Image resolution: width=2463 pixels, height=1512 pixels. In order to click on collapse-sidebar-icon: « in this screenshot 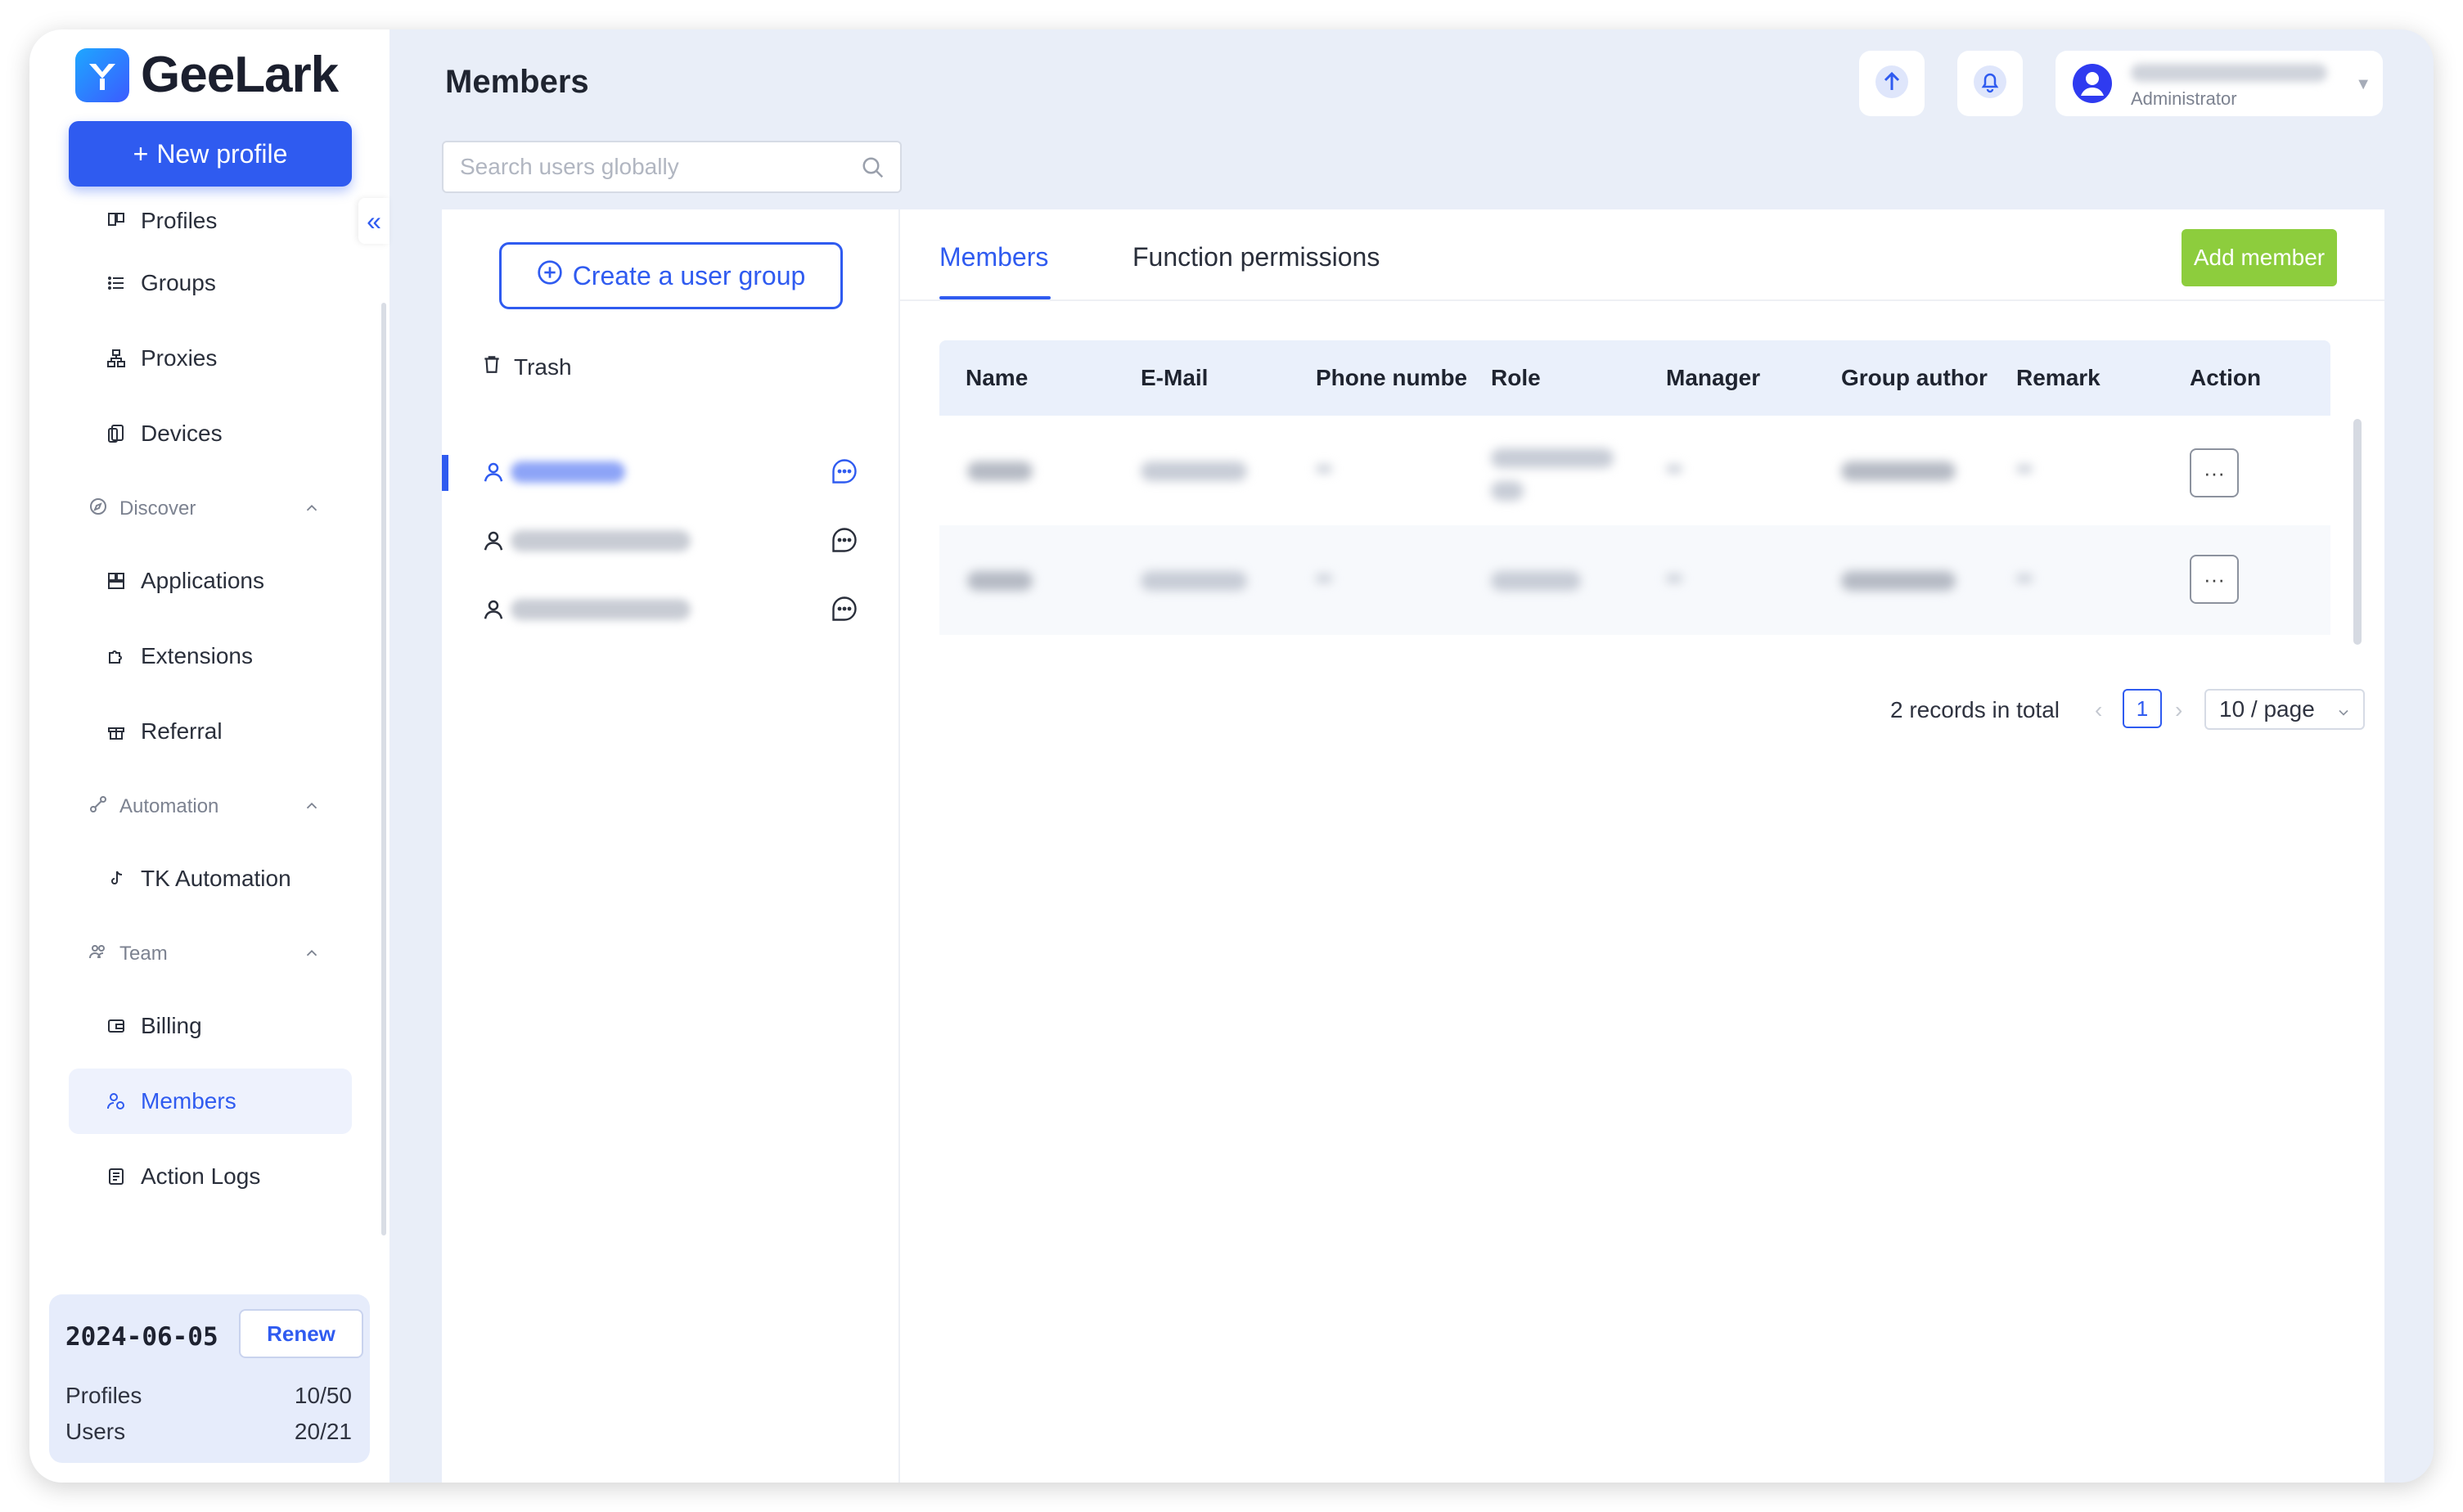, I will do `click(373, 221)`.